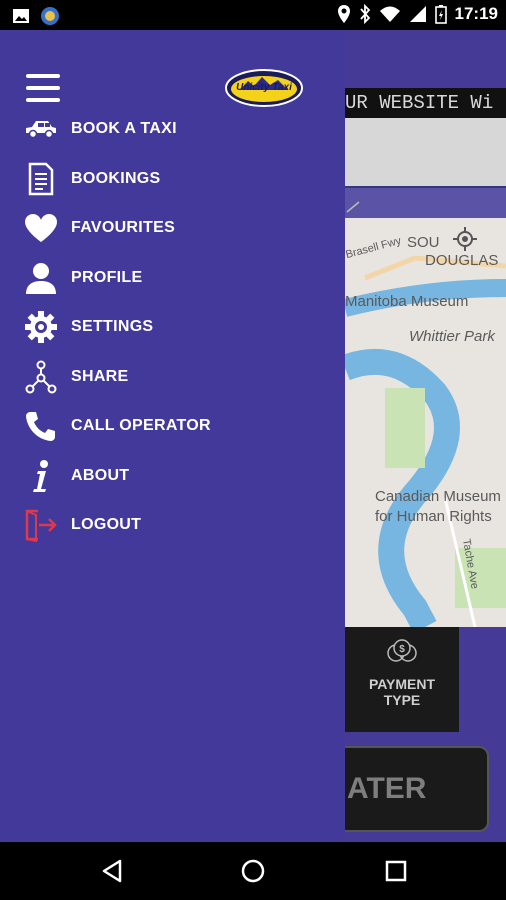  What do you see at coordinates (433, 516) in the screenshot?
I see `map-label-cmhr2: for Human Rights` at bounding box center [433, 516].